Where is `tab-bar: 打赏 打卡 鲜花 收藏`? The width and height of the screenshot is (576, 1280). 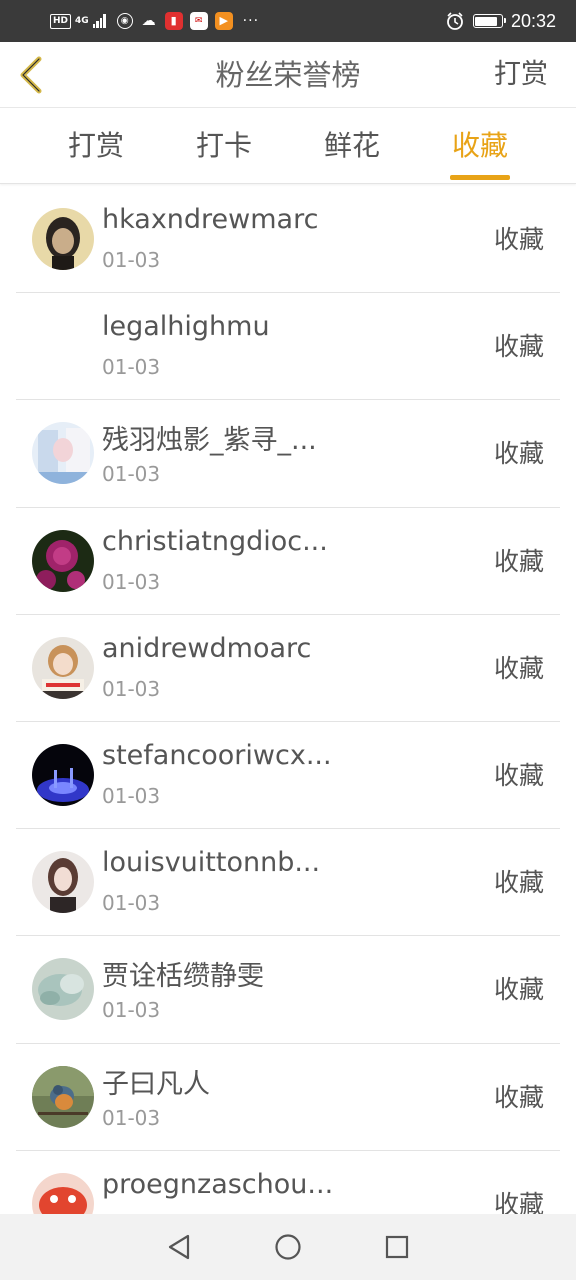
tab-bar: 打赏 打卡 鲜花 收藏 is located at coordinates (288, 146).